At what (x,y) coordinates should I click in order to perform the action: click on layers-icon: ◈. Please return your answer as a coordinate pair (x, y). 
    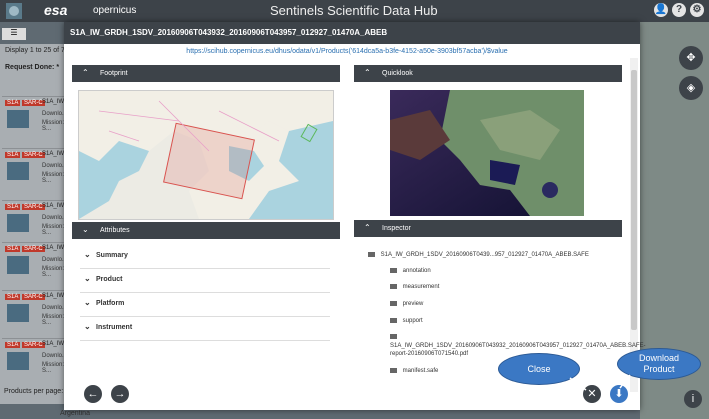
    Looking at the image, I should click on (691, 88).